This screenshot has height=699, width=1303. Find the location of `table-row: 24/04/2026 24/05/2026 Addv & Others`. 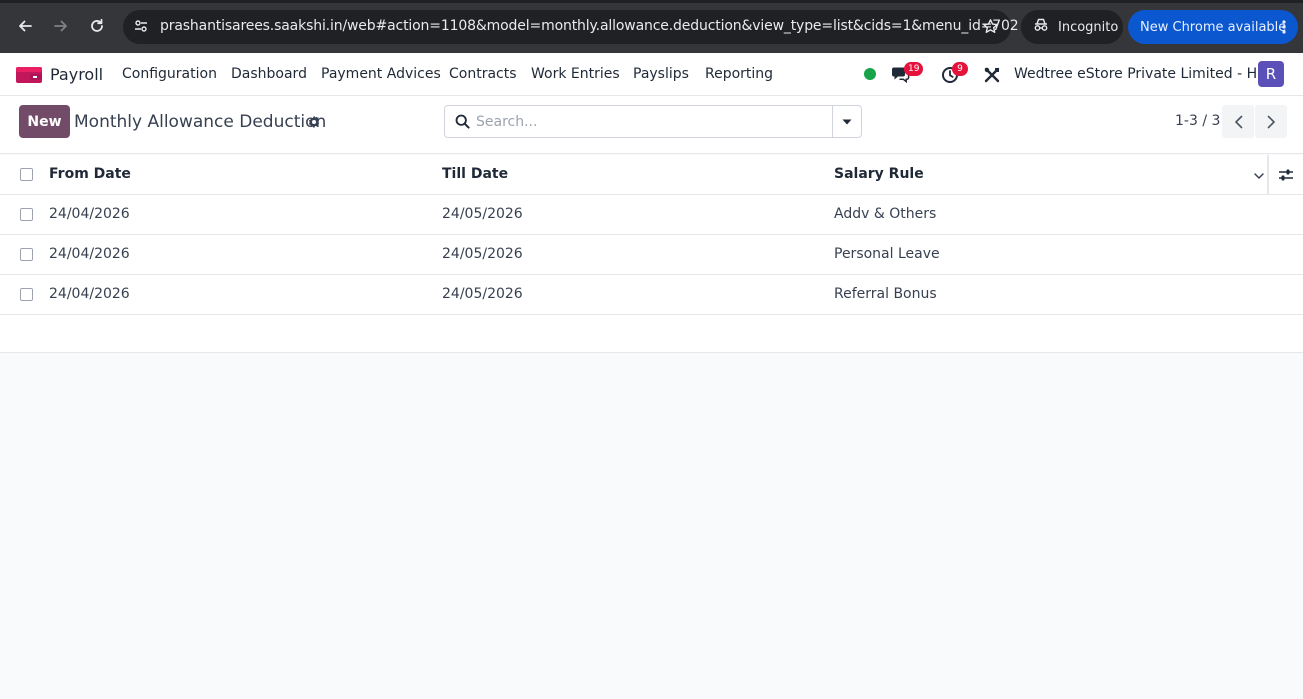

table-row: 24/04/2026 24/05/2026 Addv & Others is located at coordinates (651, 215).